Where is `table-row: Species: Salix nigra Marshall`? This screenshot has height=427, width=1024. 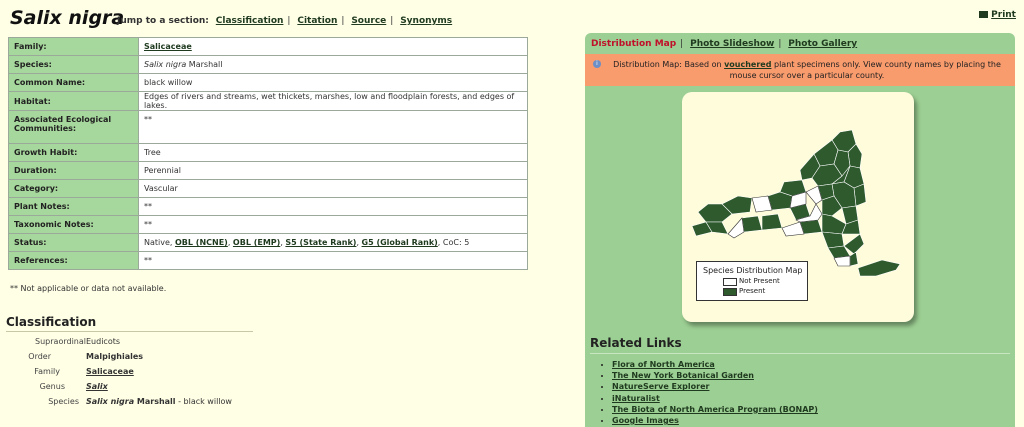 table-row: Species: Salix nigra Marshall is located at coordinates (268, 64).